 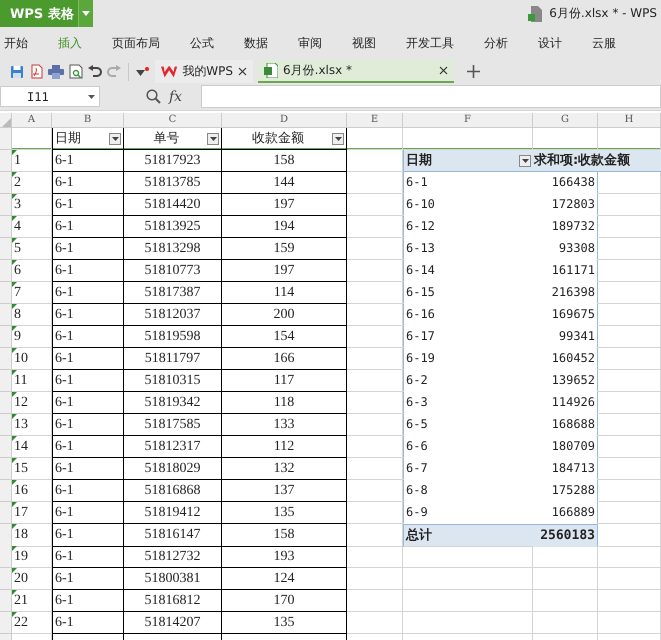 I want to click on pivot-total-cell: 2560183, so click(x=565, y=535).